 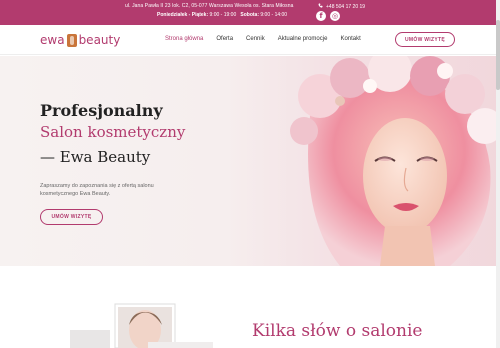 I want to click on hours-saturday: 9:00 - 14:00, so click(x=274, y=15).